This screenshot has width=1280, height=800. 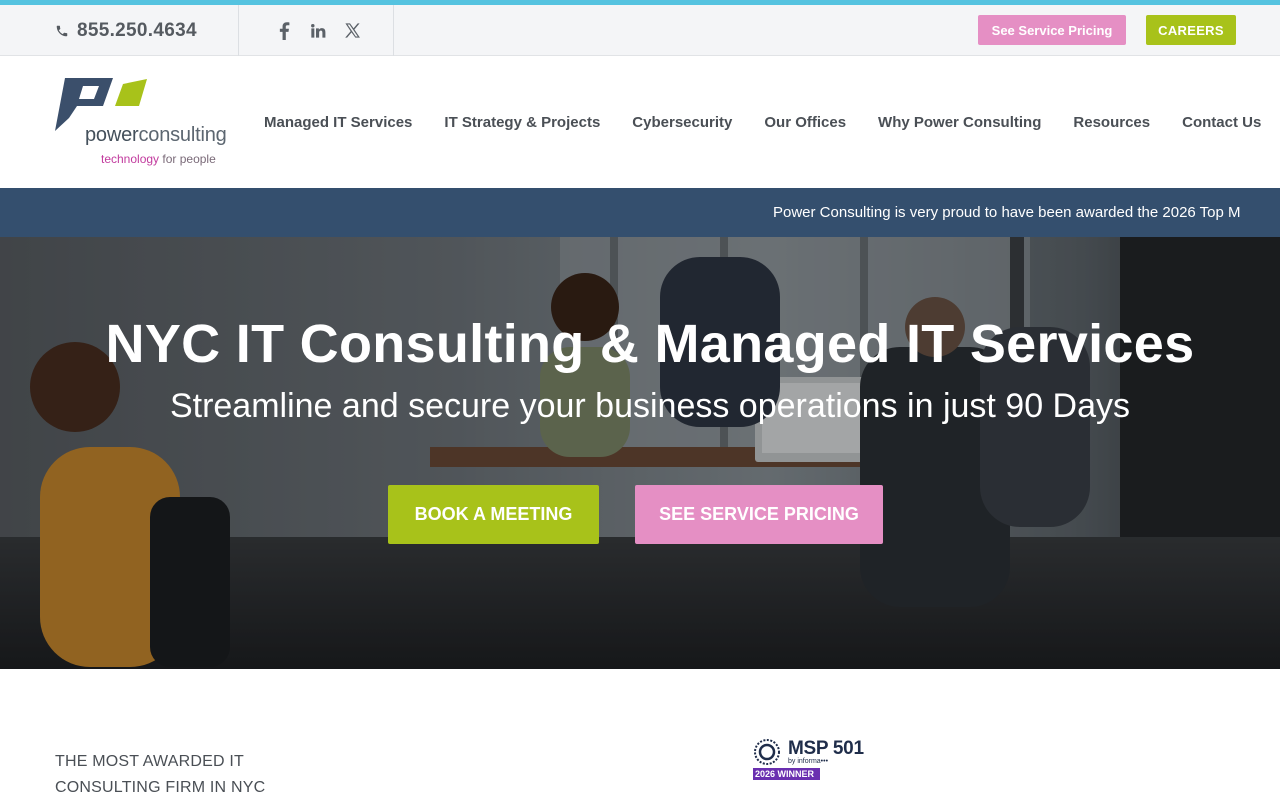 I want to click on msp-501-badge: MSP 501 by informa••• 2026 WINNER, so click(x=808, y=760).